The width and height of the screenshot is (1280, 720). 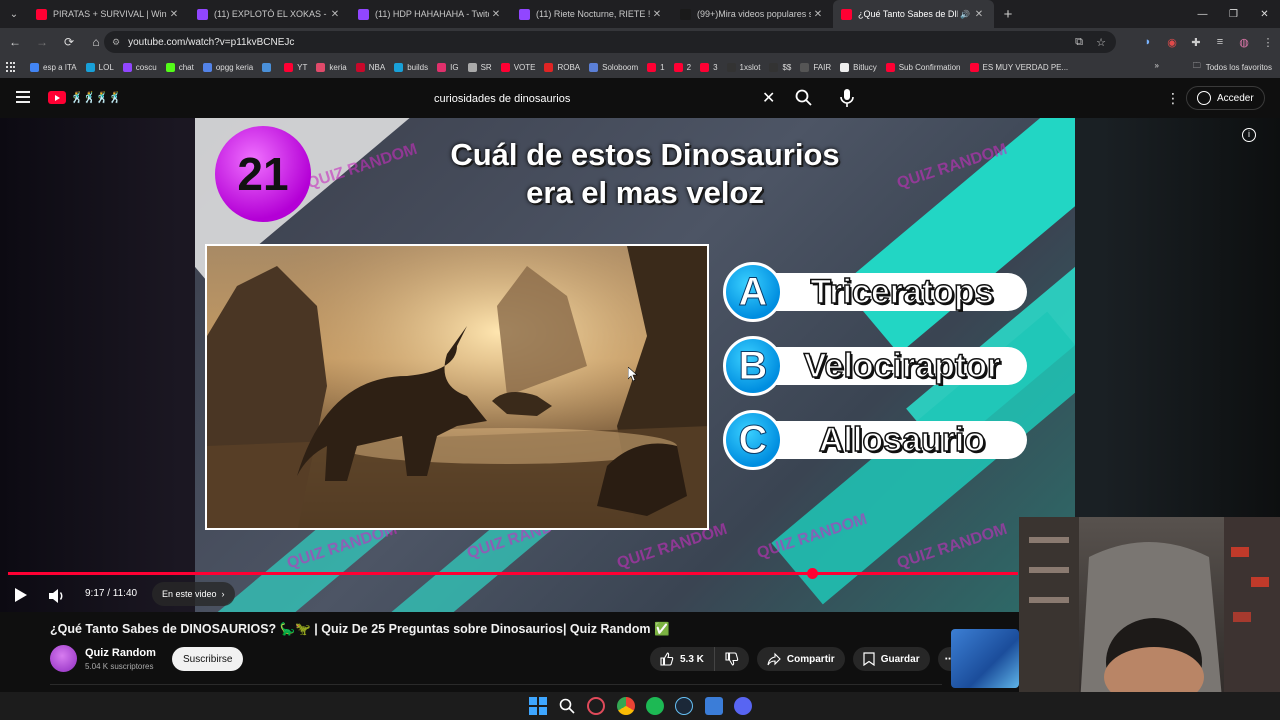 I want to click on browser-tab: PIRATAS + SURVIVAL | WindRo✕, so click(x=108, y=14).